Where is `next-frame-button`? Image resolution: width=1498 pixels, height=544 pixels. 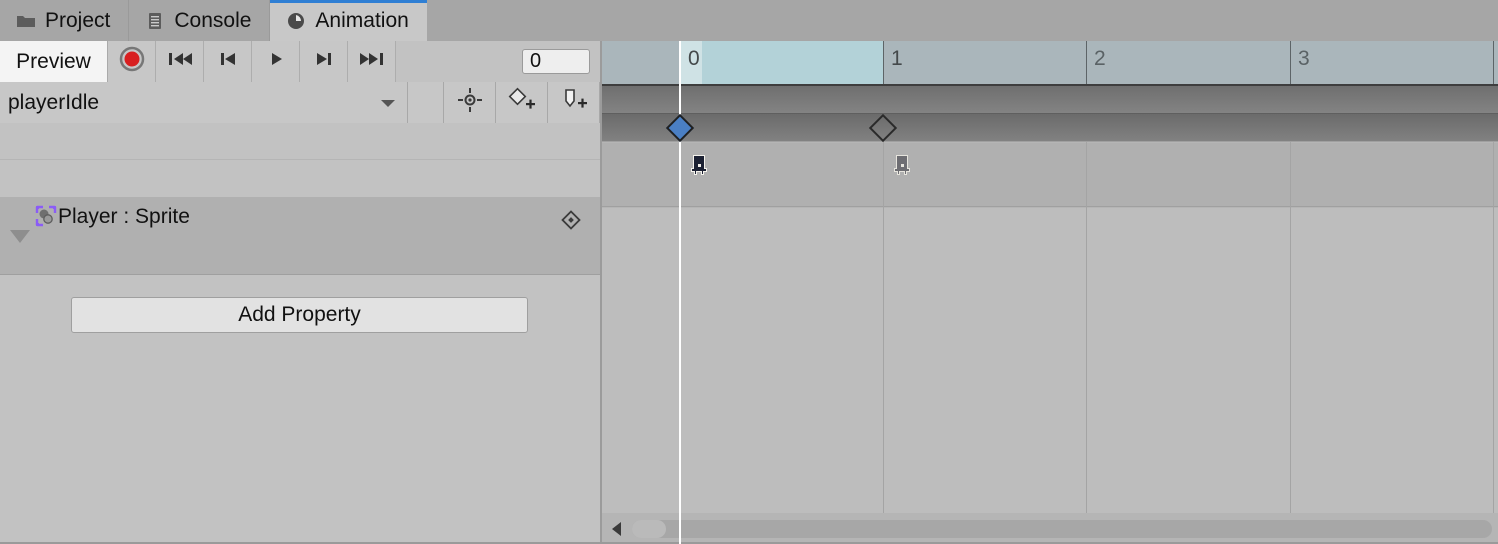
next-frame-button is located at coordinates (324, 61).